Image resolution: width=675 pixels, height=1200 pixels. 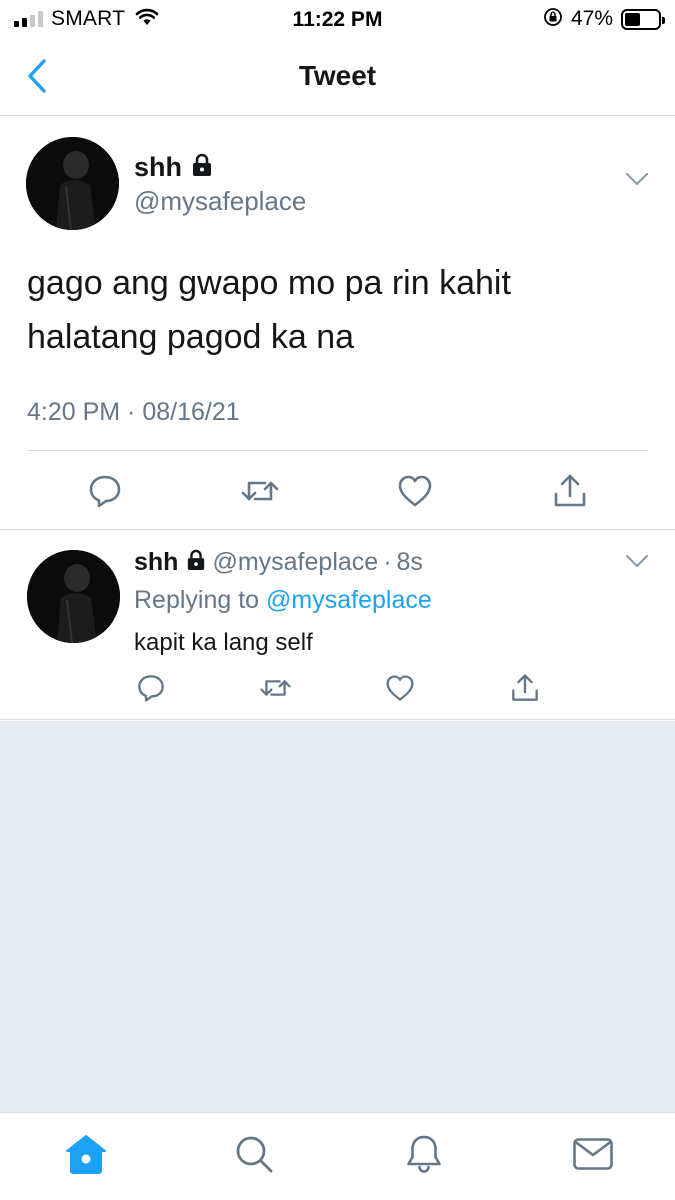 What do you see at coordinates (591, 18) in the screenshot?
I see `battery-percent: 47%` at bounding box center [591, 18].